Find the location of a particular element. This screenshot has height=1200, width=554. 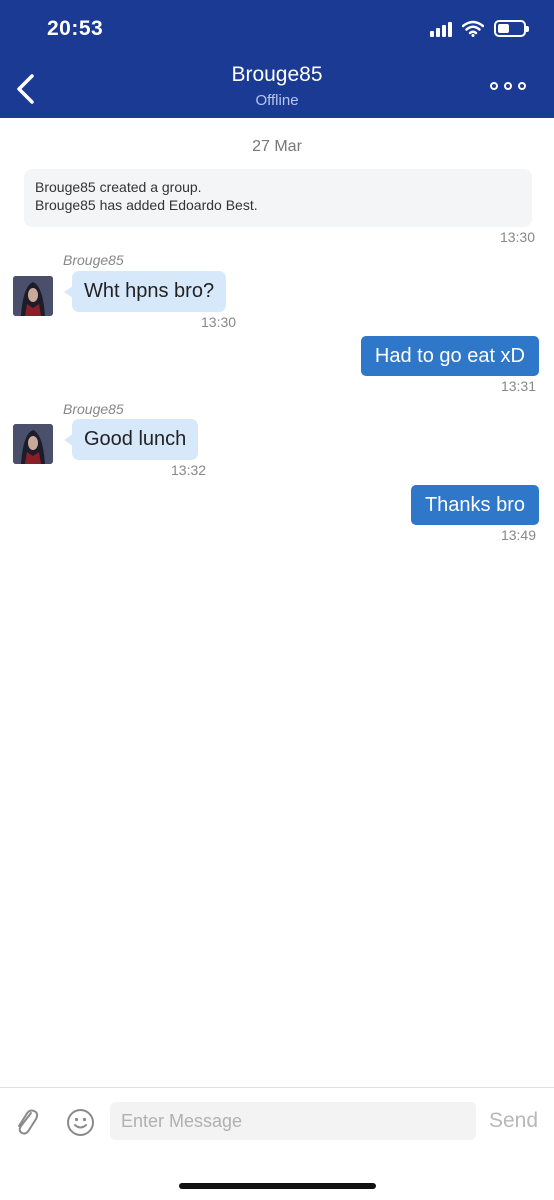

status-time: 20:53 is located at coordinates (75, 28).